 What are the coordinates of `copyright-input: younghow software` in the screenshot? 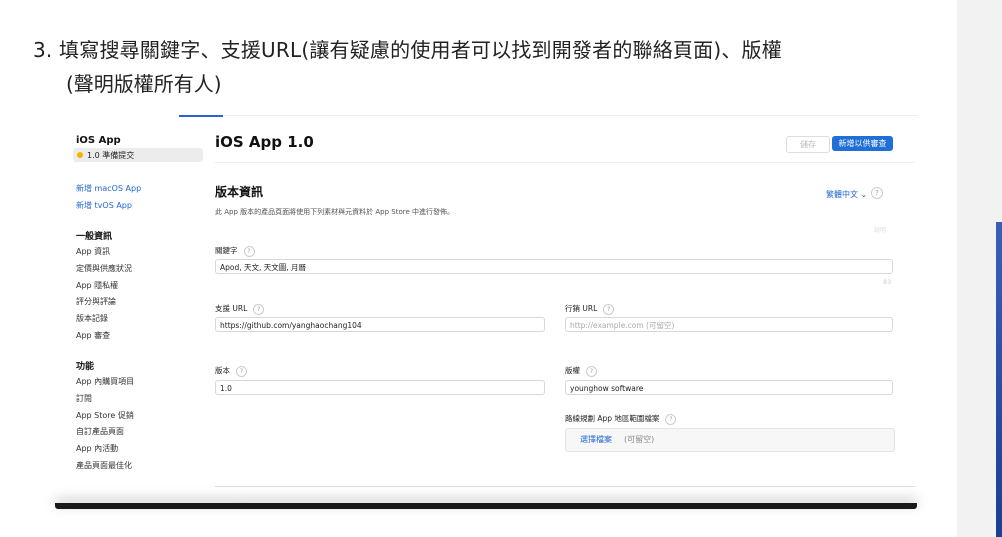 It's located at (729, 387).